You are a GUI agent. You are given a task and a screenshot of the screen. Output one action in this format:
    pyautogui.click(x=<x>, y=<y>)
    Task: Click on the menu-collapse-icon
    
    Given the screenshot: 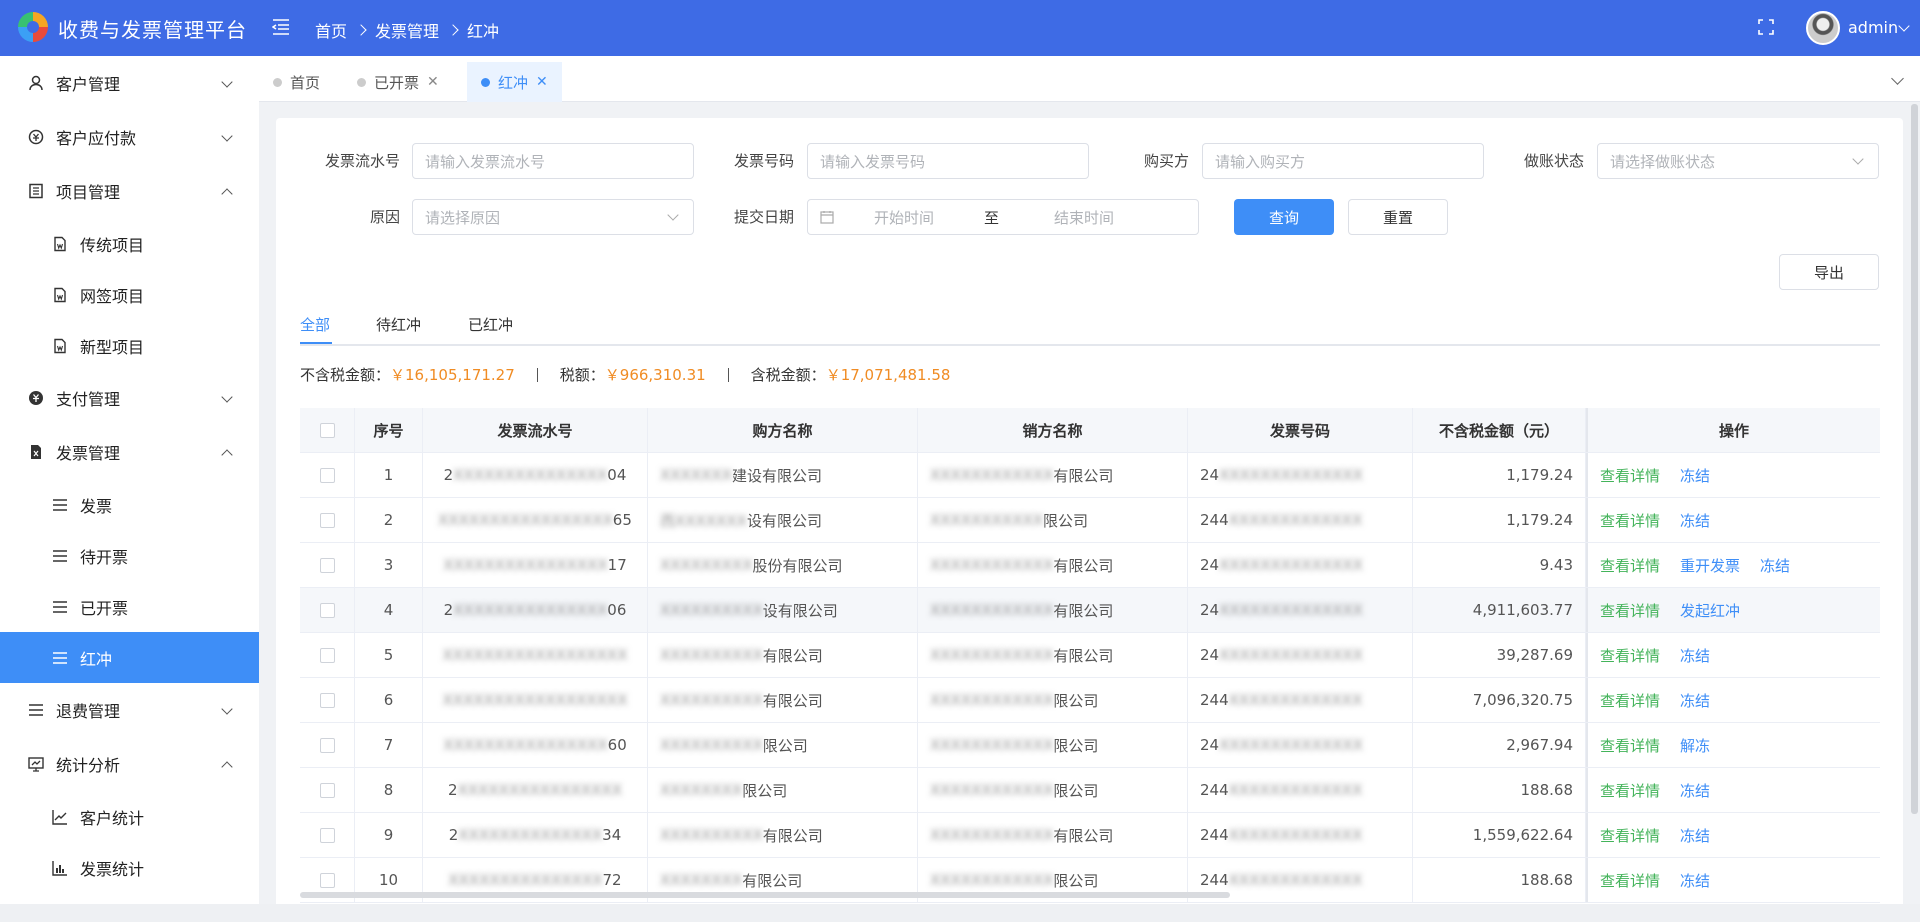 What is the action you would take?
    pyautogui.click(x=281, y=27)
    